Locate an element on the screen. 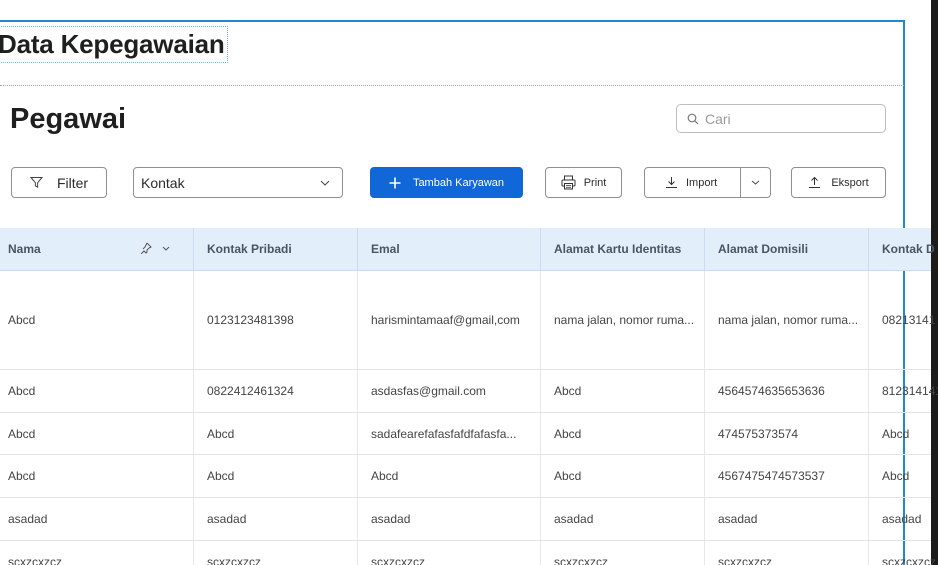 Image resolution: width=938 pixels, height=565 pixels. search-placeholder: Cari is located at coordinates (718, 118).